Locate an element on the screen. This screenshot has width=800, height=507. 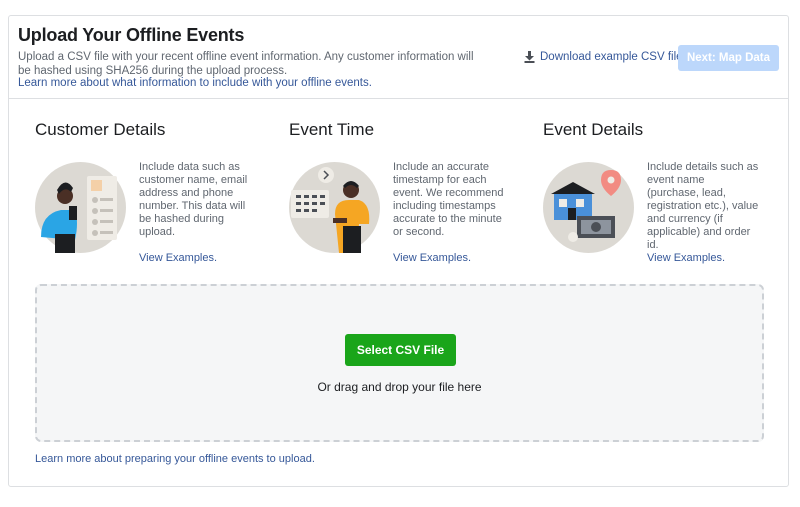
select-csv-file-button: Select CSV File is located at coordinates (400, 350).